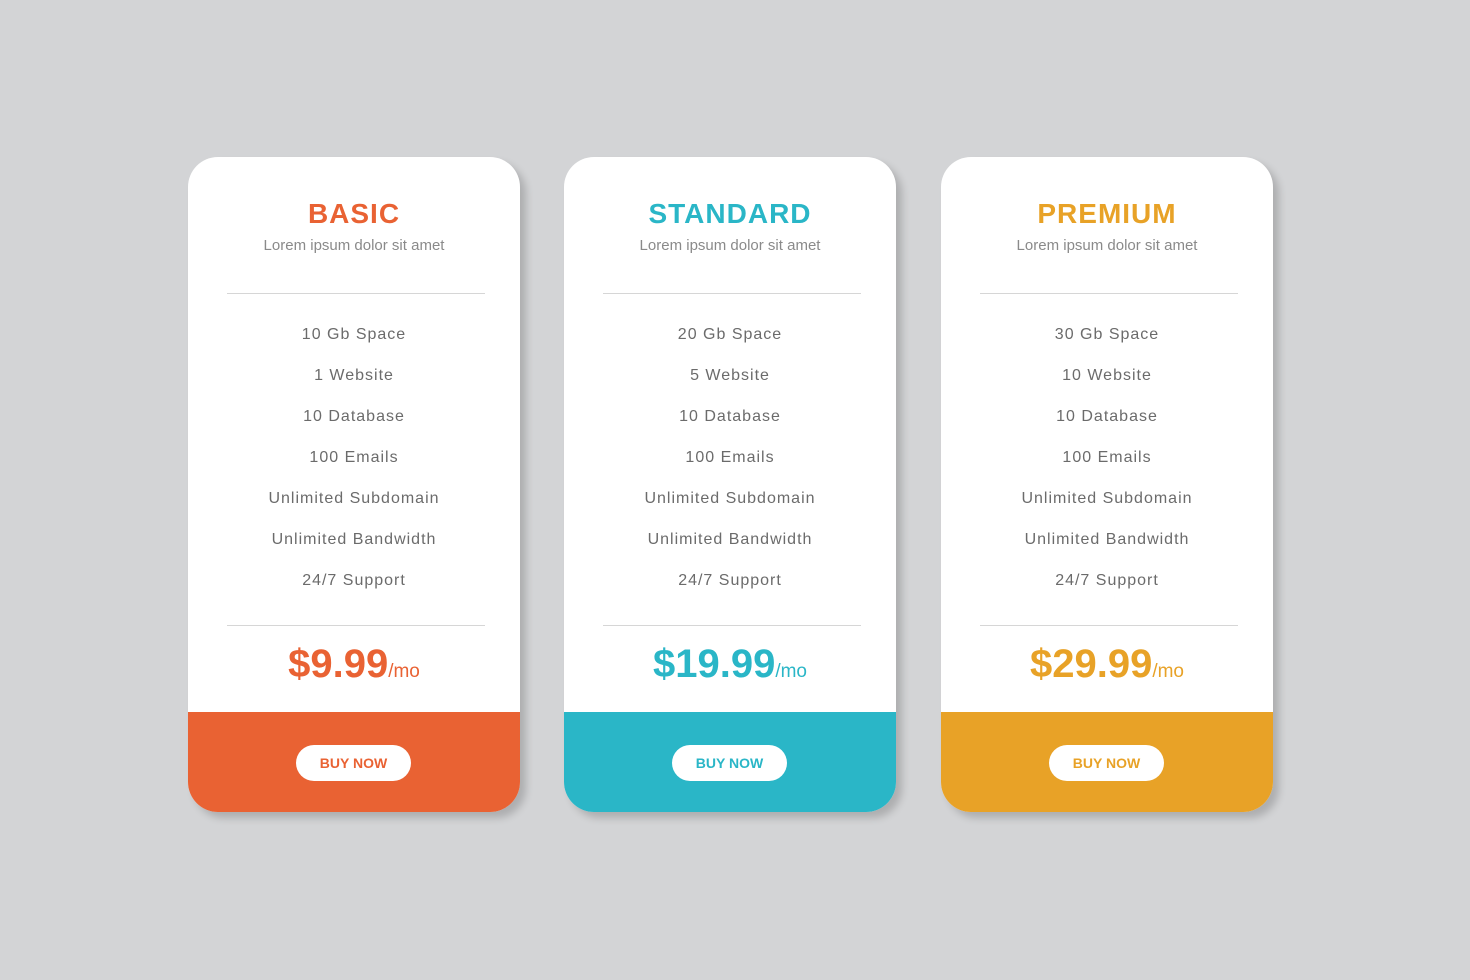 The height and width of the screenshot is (980, 1470). I want to click on price: $9.99/mo, so click(354, 664).